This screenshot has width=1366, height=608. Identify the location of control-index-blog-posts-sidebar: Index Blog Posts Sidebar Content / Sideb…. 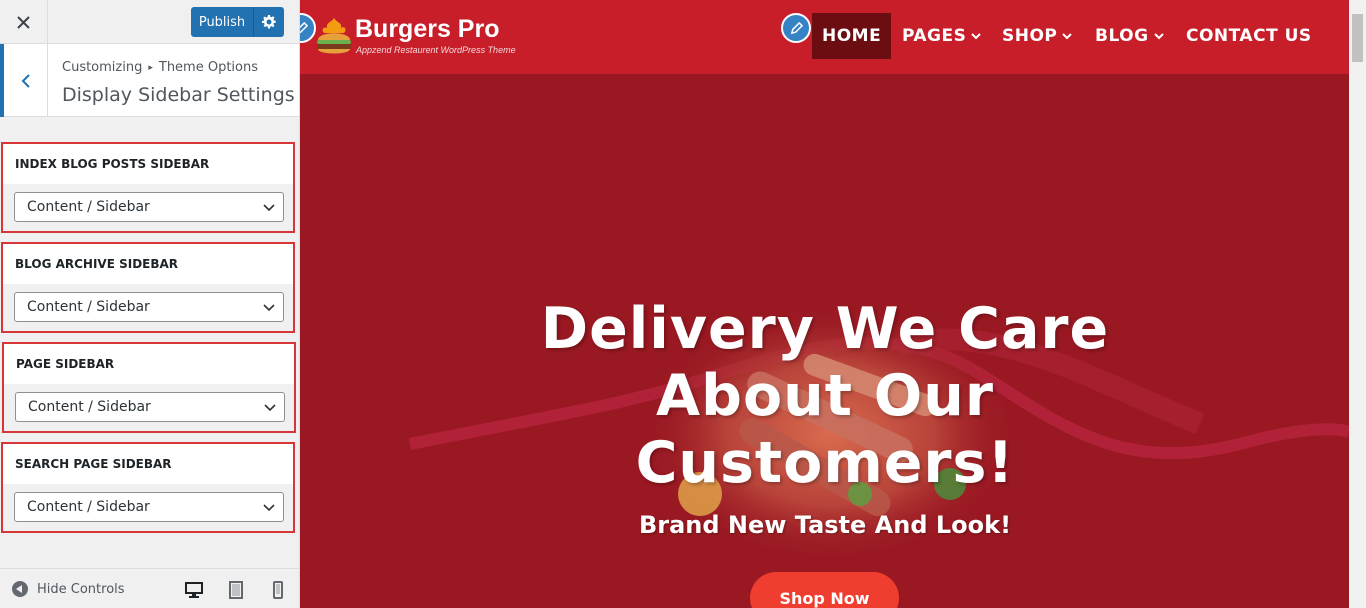
(148, 187).